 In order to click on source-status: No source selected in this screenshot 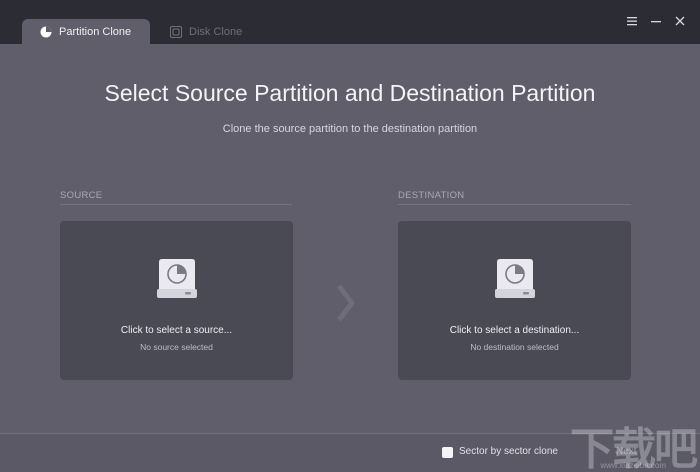, I will do `click(176, 347)`.